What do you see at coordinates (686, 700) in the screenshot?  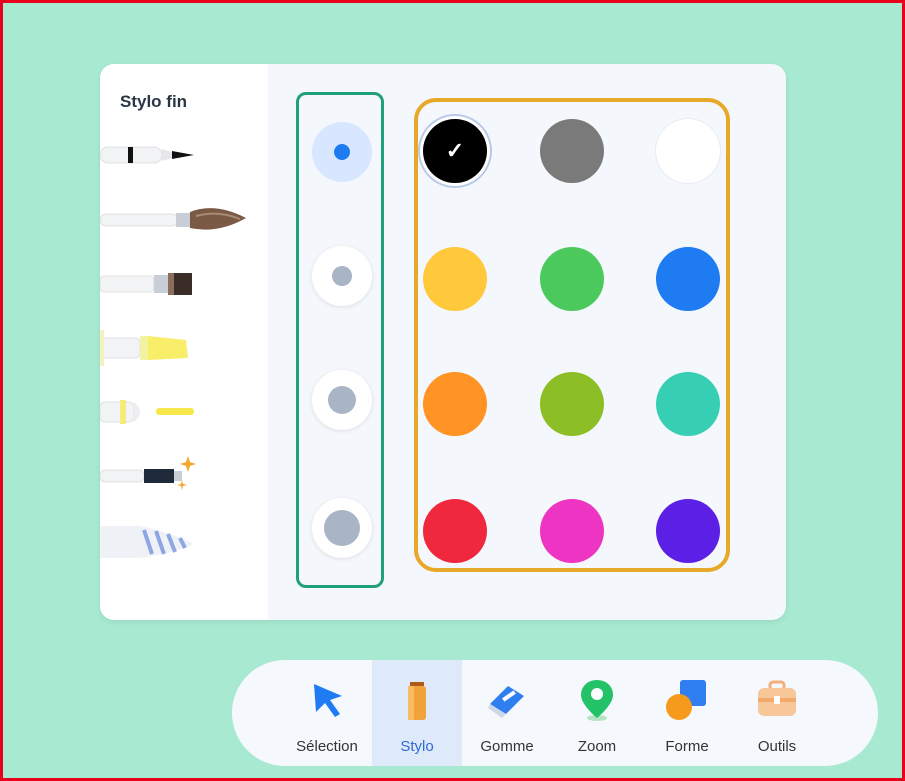 I see `shapes-icon` at bounding box center [686, 700].